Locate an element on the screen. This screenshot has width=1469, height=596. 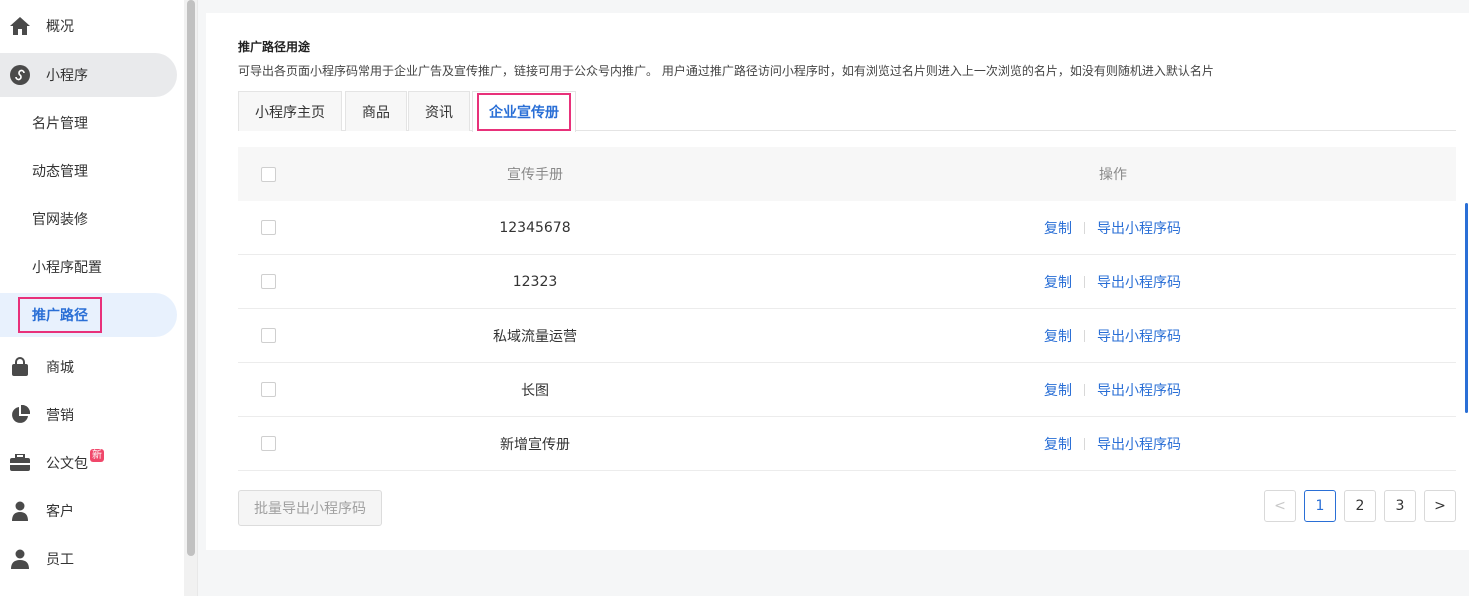
sidebar-item-label: 公文包 is located at coordinates (67, 464).